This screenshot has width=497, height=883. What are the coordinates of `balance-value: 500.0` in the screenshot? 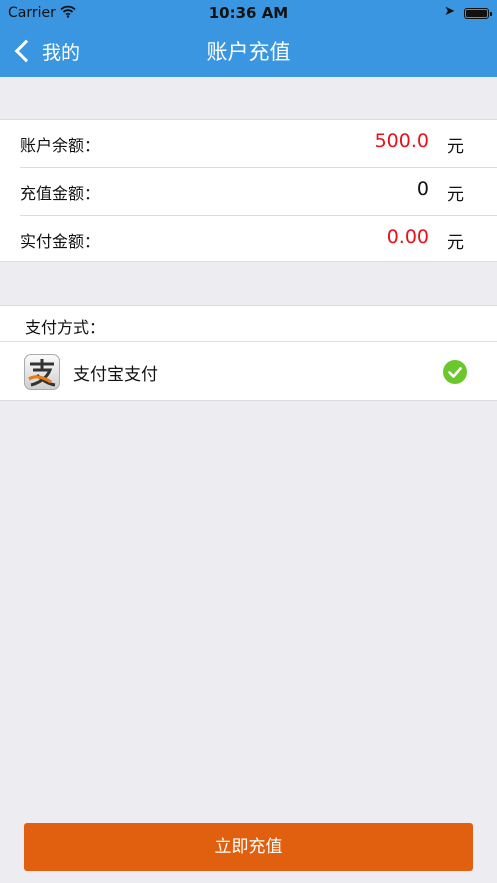 It's located at (401, 141).